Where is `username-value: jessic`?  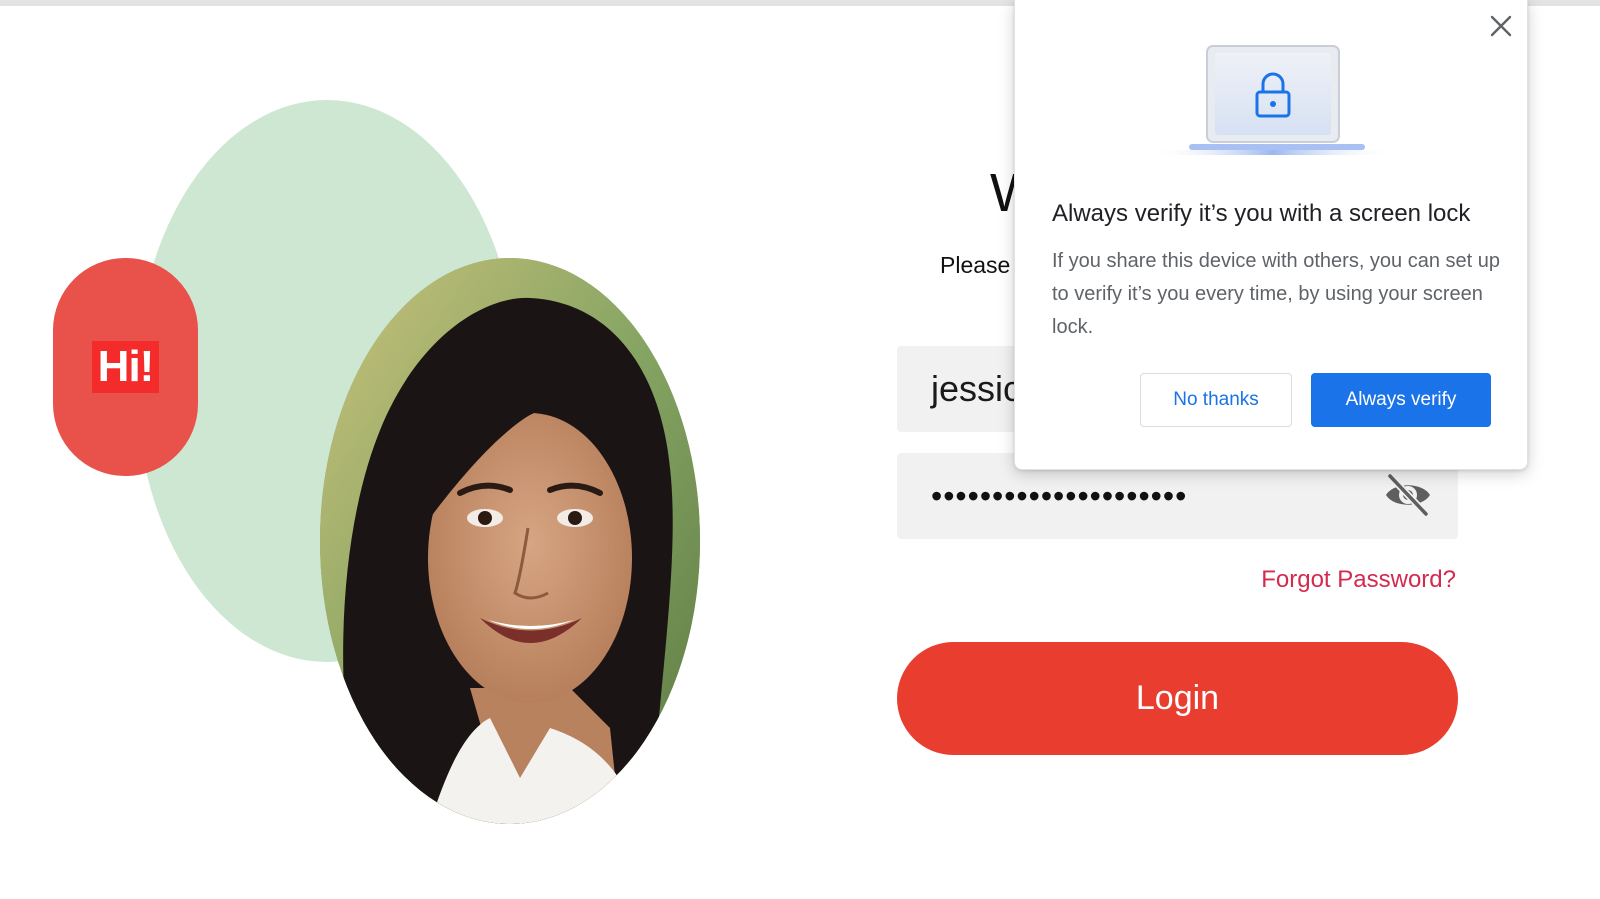
username-value: jessic is located at coordinates (976, 388).